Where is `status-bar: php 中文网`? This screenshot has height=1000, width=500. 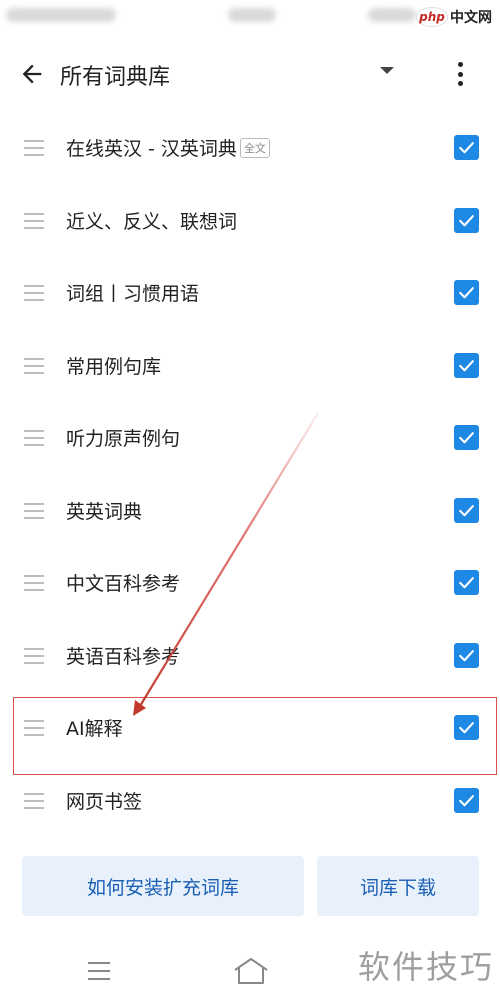
status-bar: php 中文网 is located at coordinates (250, 18).